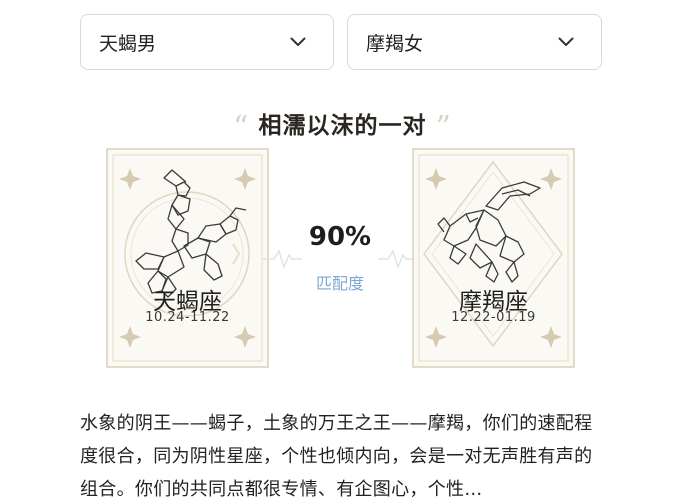  What do you see at coordinates (395, 43) in the screenshot?
I see `select-right-value: 摩羯女` at bounding box center [395, 43].